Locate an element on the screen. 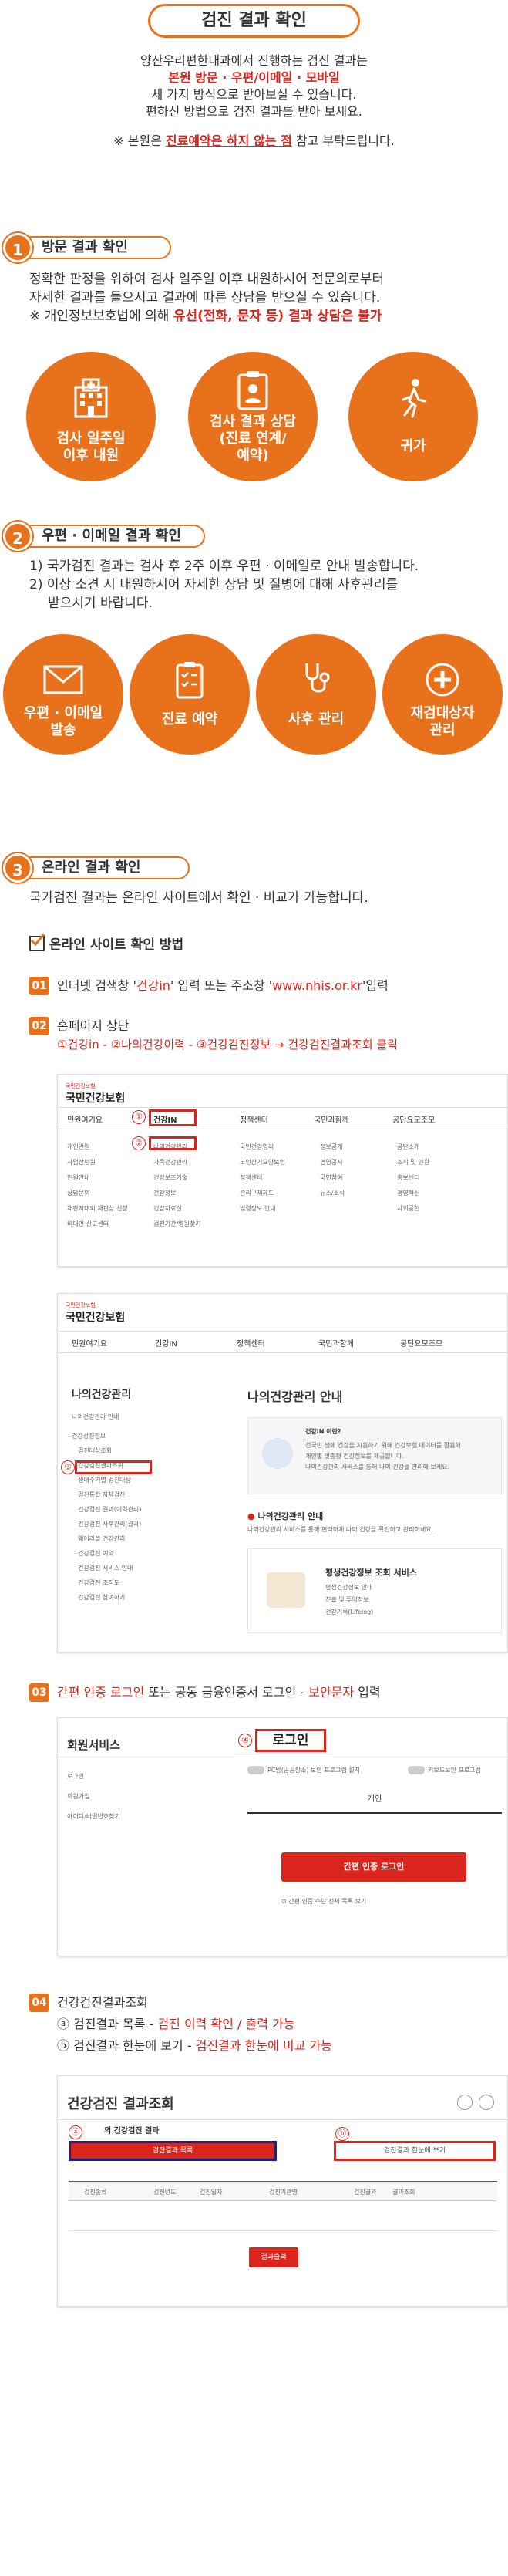  sidebar-item: 건강검진 서비스 안내 is located at coordinates (122, 1568).